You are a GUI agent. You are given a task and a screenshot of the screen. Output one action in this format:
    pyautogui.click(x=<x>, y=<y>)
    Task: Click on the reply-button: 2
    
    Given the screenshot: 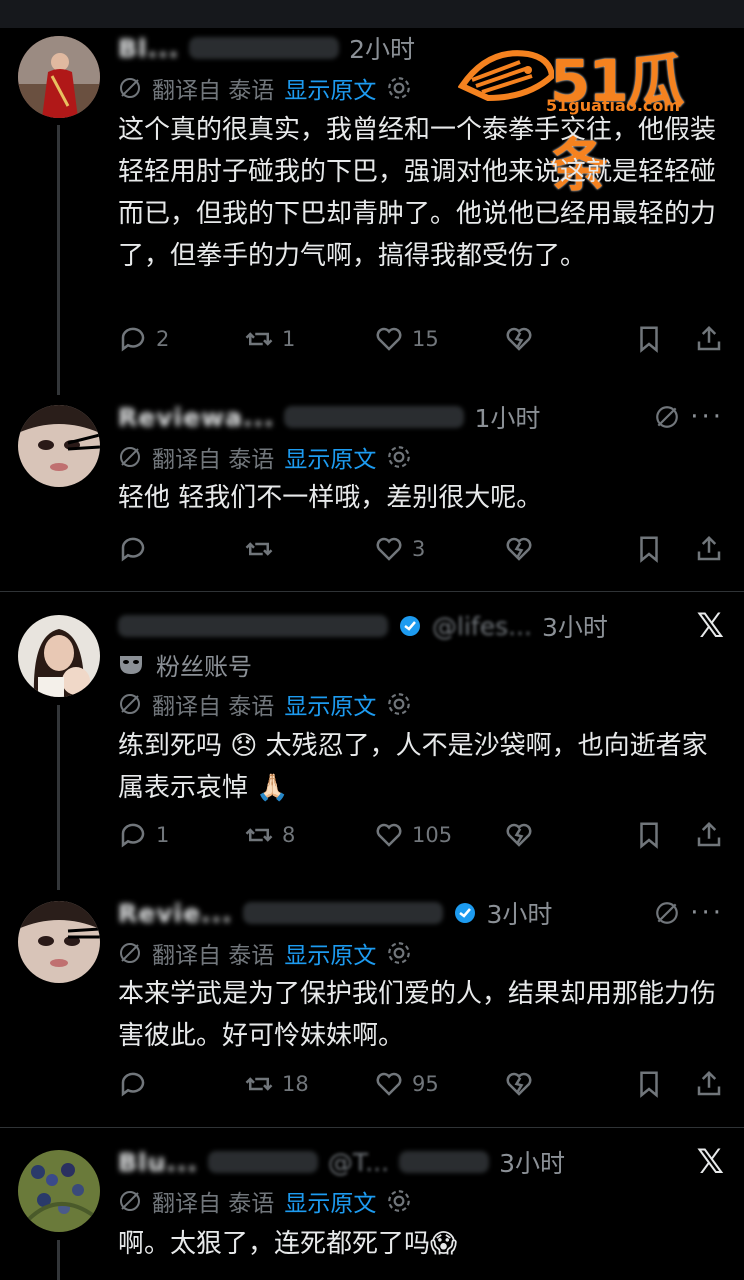 What is the action you would take?
    pyautogui.click(x=143, y=339)
    